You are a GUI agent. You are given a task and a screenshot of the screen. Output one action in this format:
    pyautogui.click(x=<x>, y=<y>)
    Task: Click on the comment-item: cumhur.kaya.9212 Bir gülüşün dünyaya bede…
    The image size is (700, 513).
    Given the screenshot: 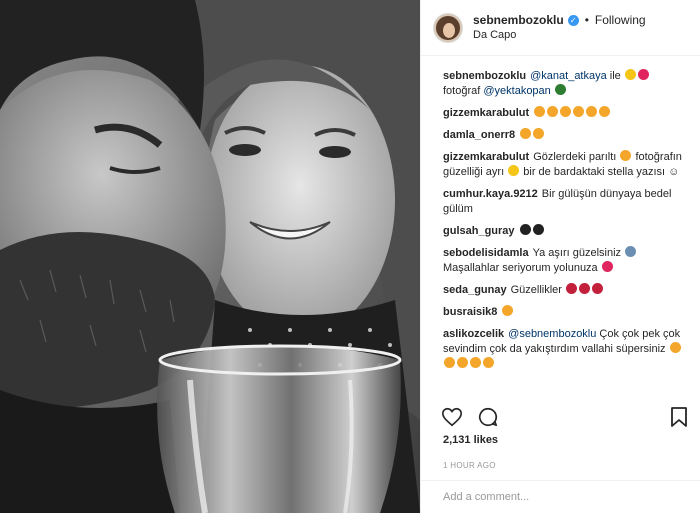 What is the action you would take?
    pyautogui.click(x=563, y=202)
    